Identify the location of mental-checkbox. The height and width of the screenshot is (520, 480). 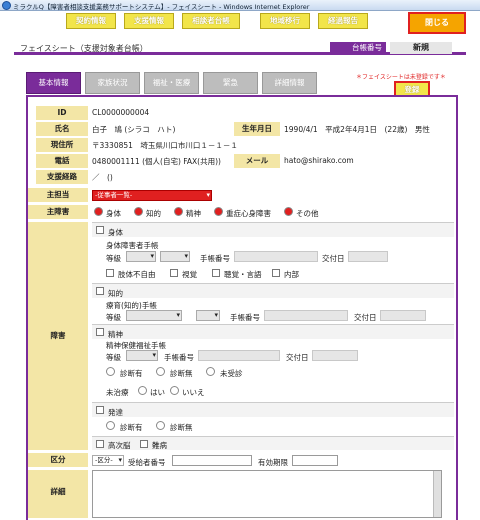
(100, 332).